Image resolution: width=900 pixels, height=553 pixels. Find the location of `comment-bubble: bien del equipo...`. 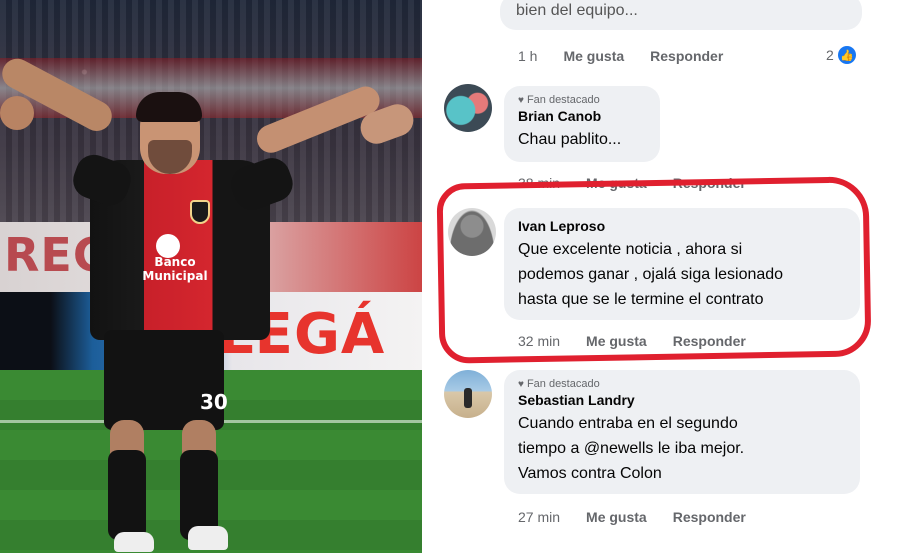

comment-bubble: bien del equipo... is located at coordinates (681, 15).